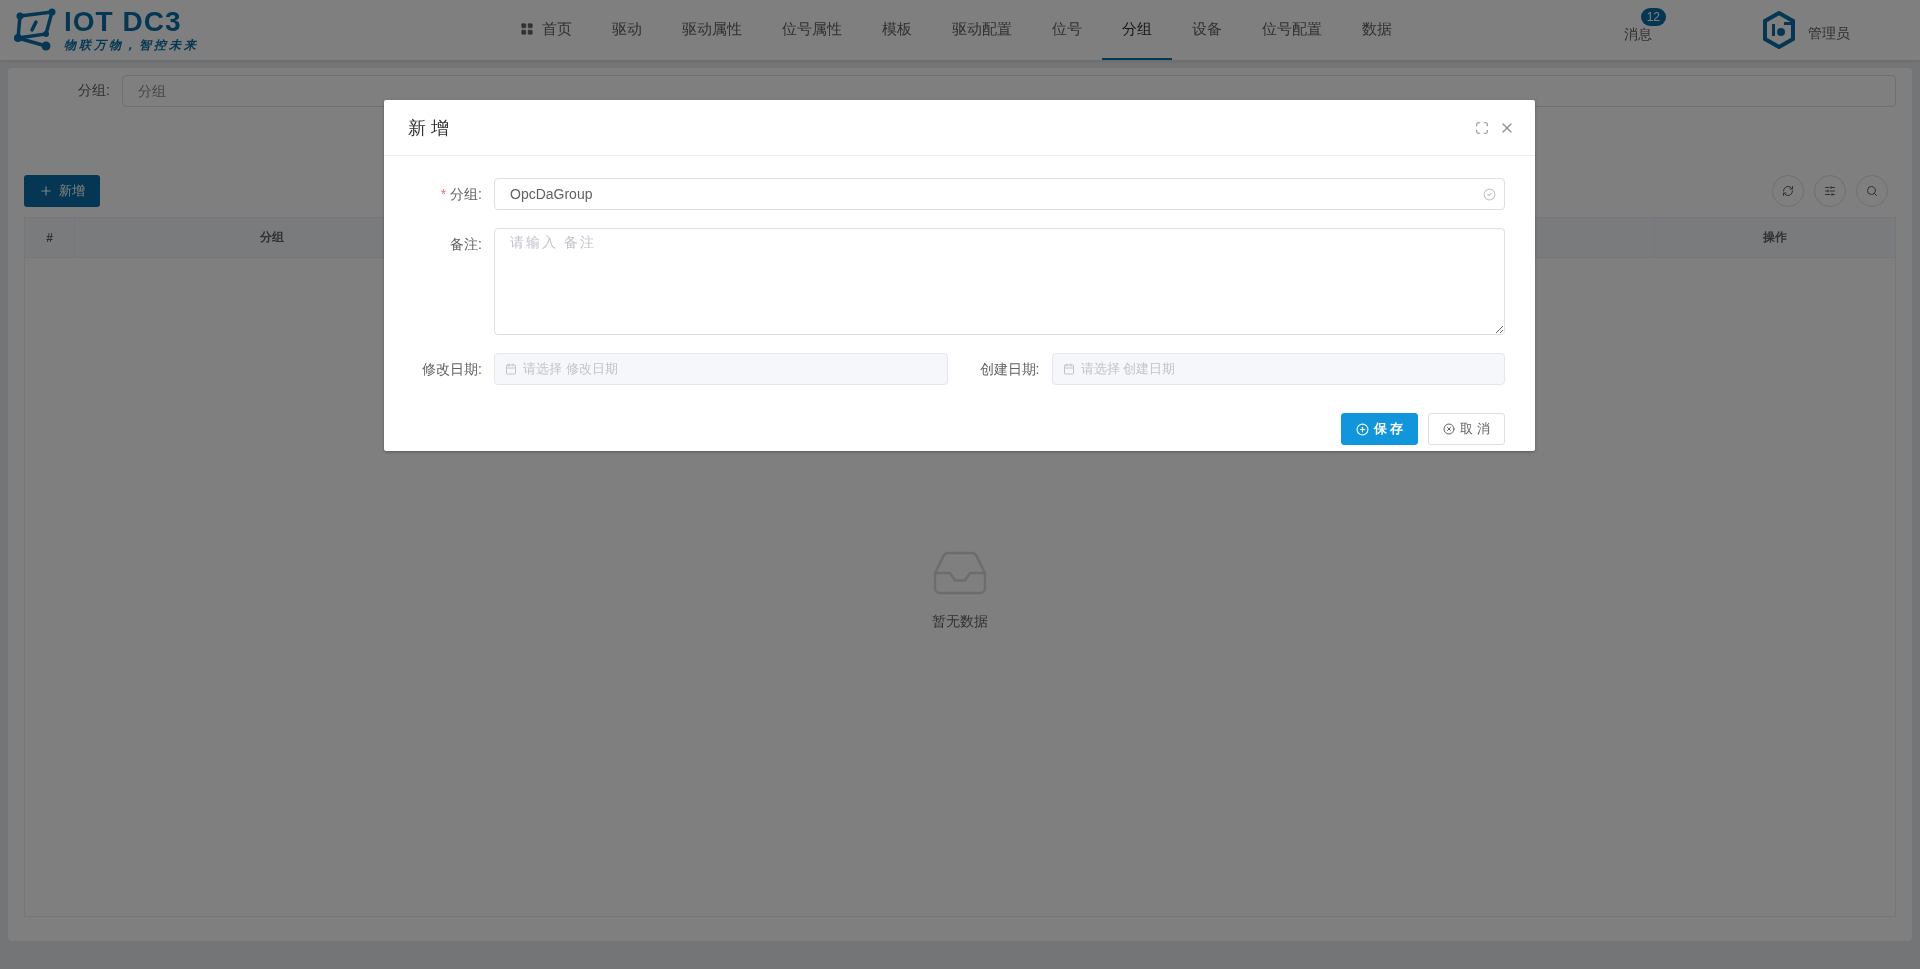  Describe the element at coordinates (131, 45) in the screenshot. I see `logo-slogan: 物联万物，智控未来` at that location.